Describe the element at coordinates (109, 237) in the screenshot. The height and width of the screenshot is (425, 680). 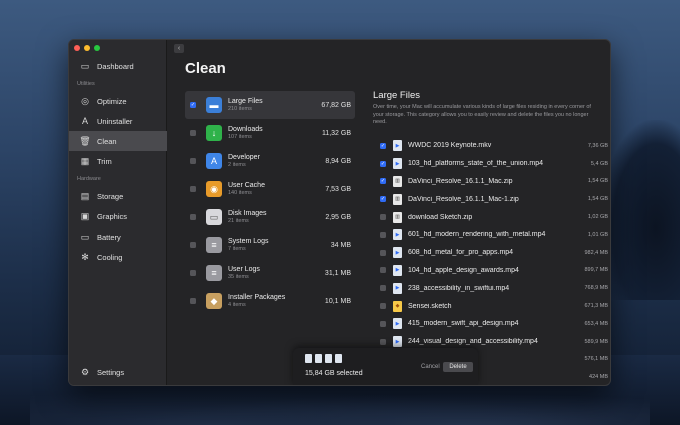
I see `sidebar-item-label: Battery` at that location.